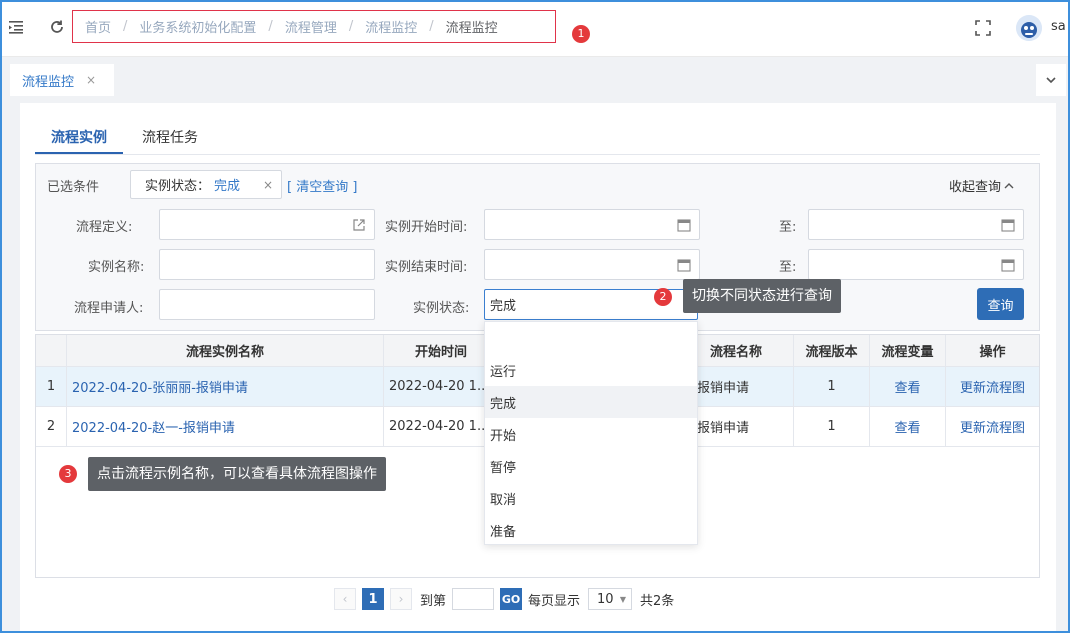 This screenshot has height=633, width=1070. What do you see at coordinates (109, 308) in the screenshot?
I see `field-label-applicant: 流程申请人:` at bounding box center [109, 308].